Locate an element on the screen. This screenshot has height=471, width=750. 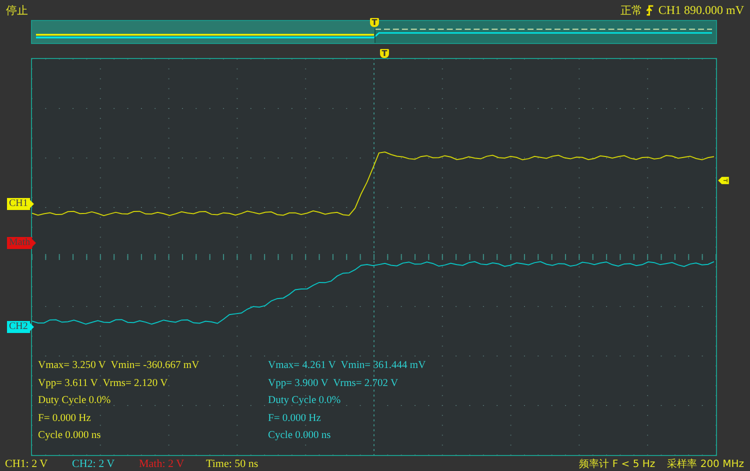
rising-edge-icon is located at coordinates (650, 10).